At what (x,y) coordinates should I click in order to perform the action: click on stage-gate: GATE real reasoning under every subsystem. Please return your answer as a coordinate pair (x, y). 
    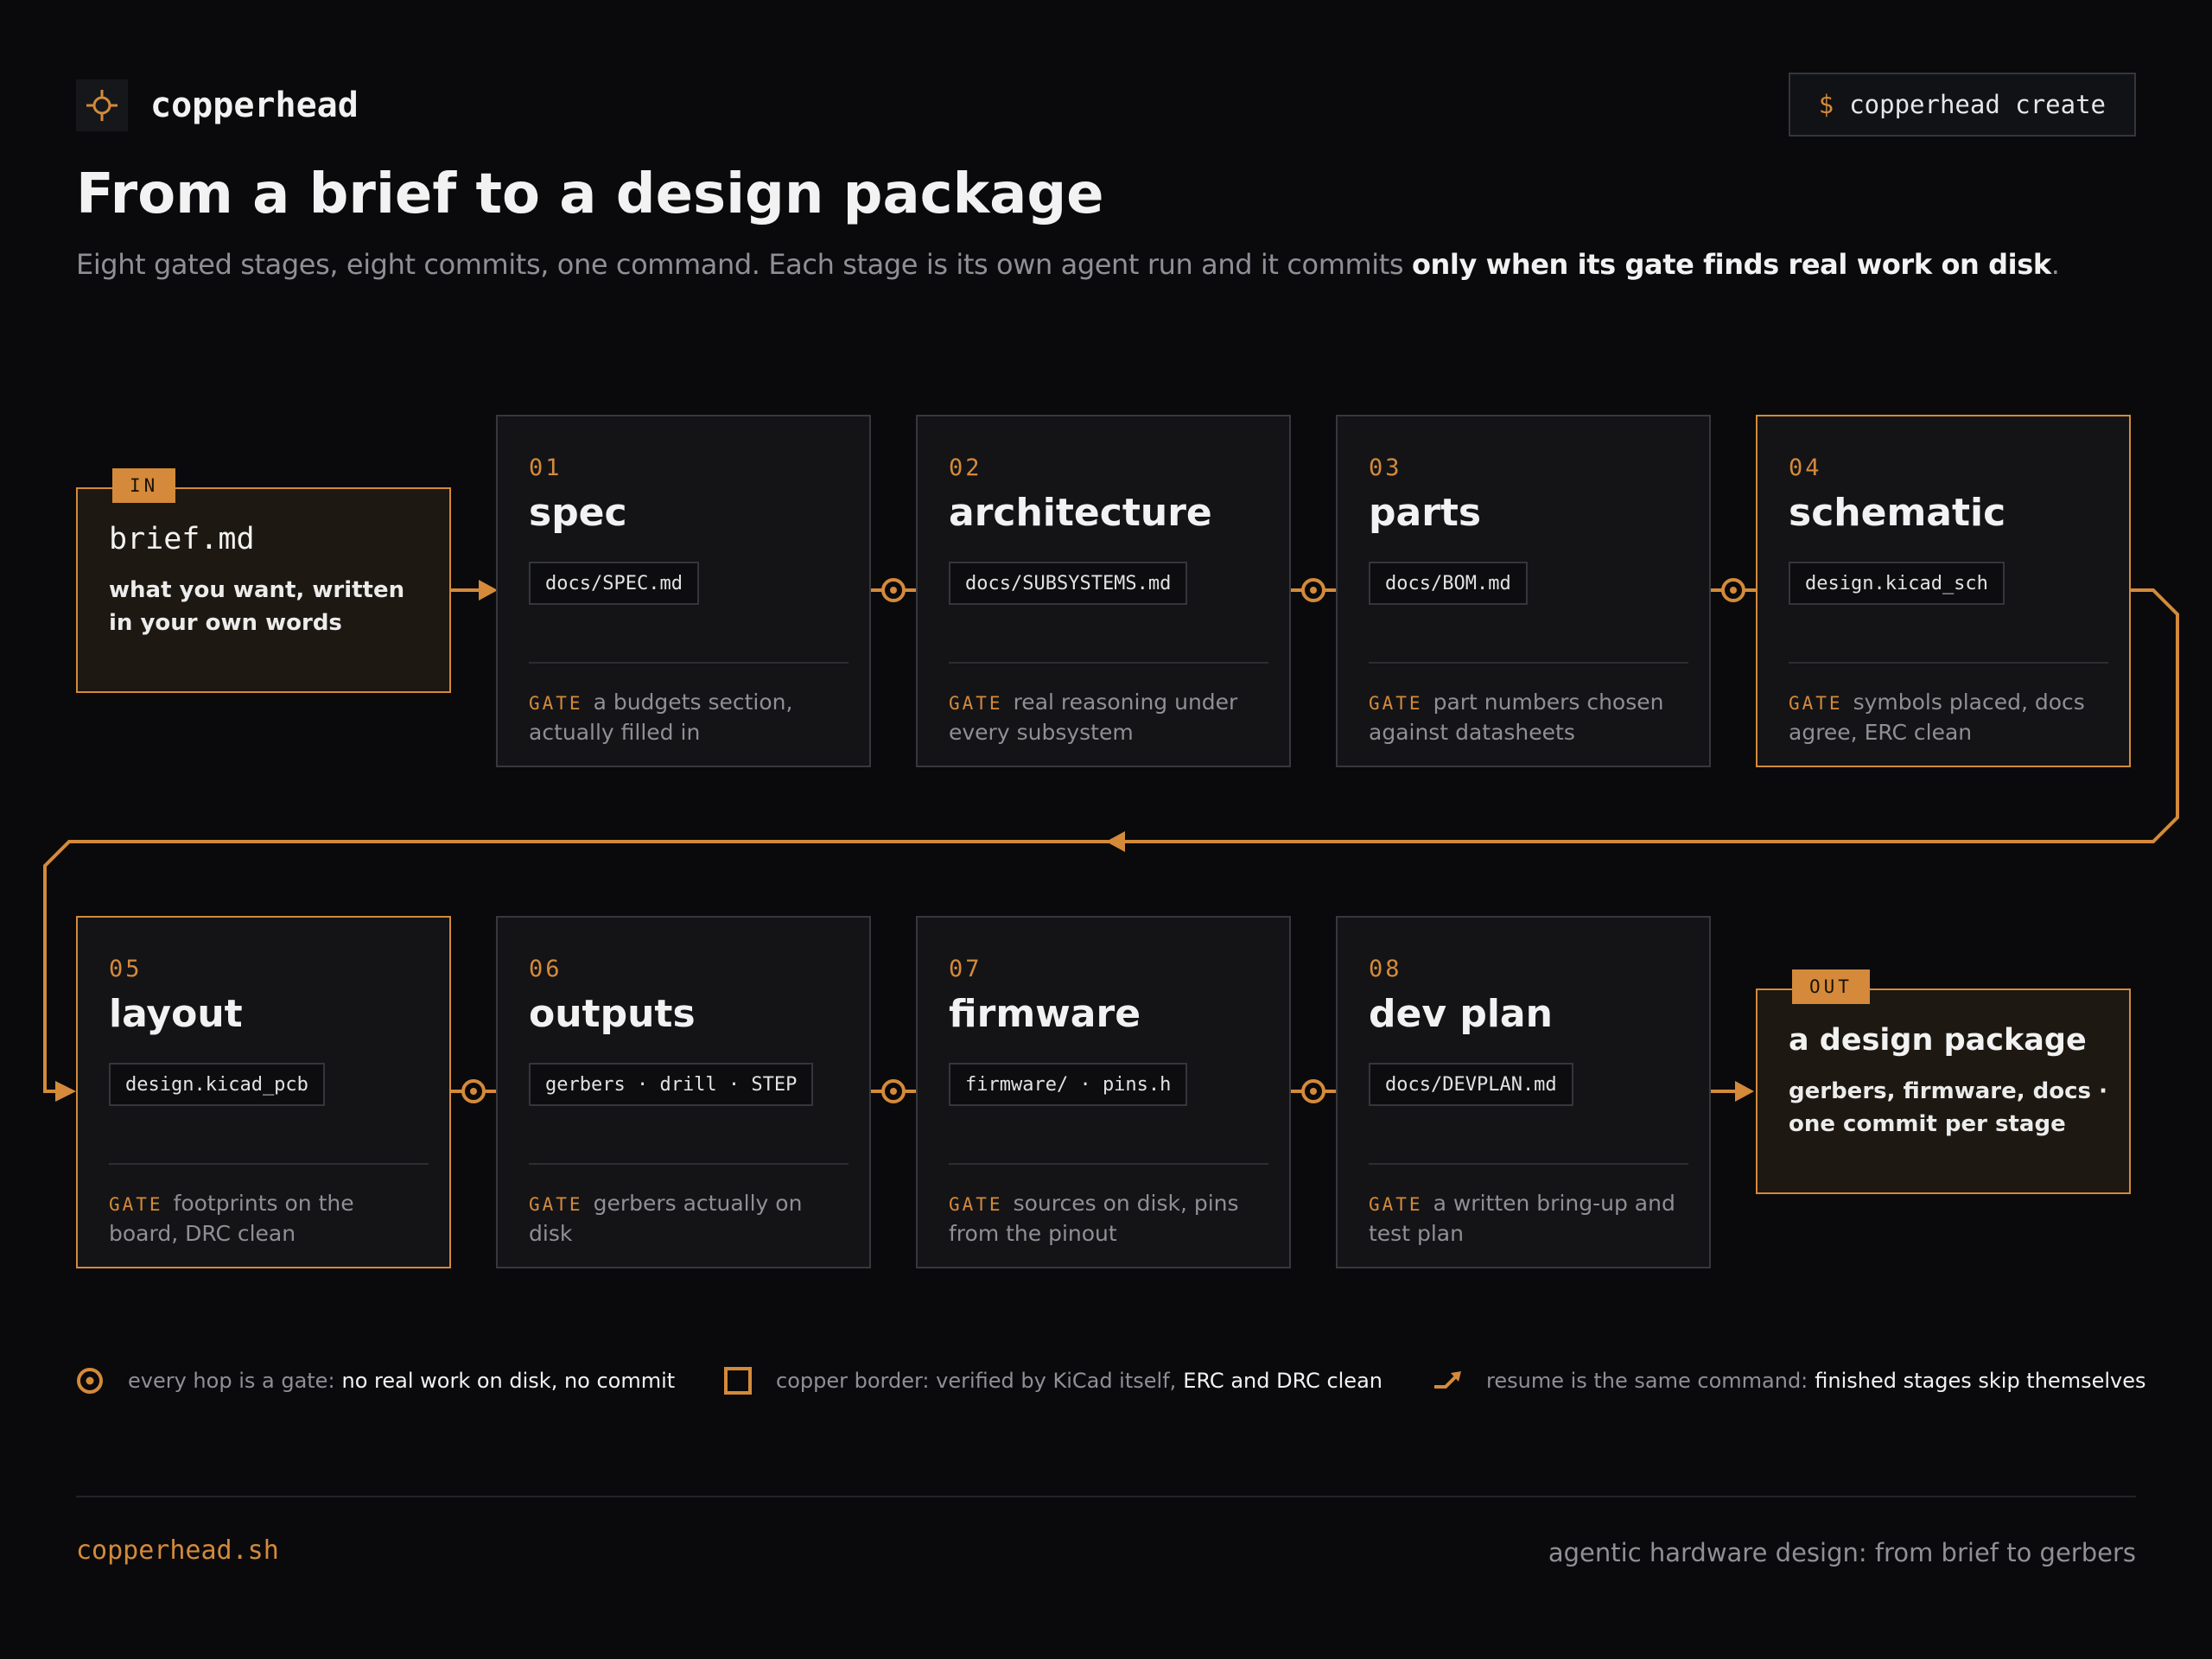
    Looking at the image, I should click on (1108, 717).